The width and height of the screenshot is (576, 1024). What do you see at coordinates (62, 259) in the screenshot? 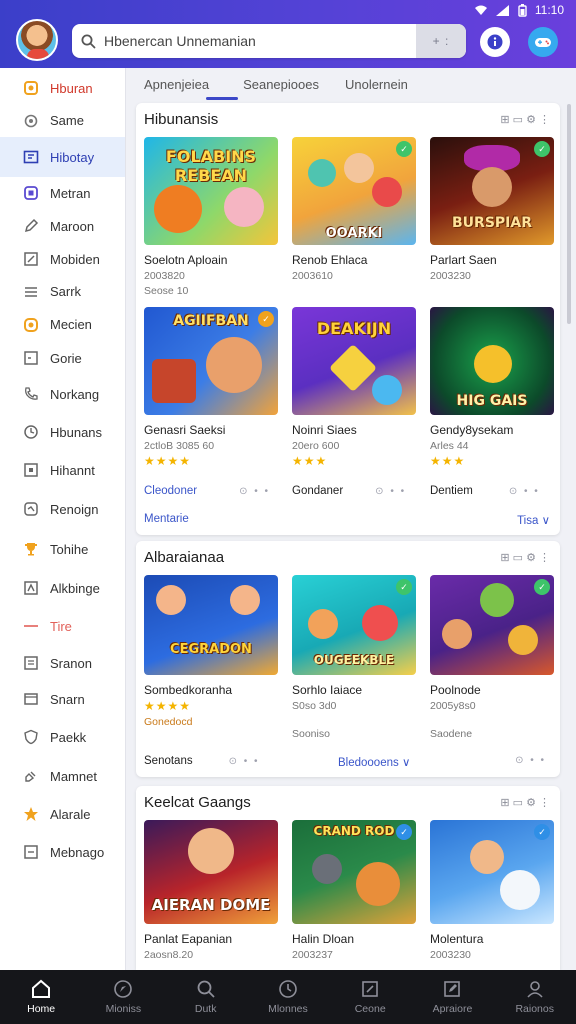
I see `sidebar-item-6: Mobiden` at bounding box center [62, 259].